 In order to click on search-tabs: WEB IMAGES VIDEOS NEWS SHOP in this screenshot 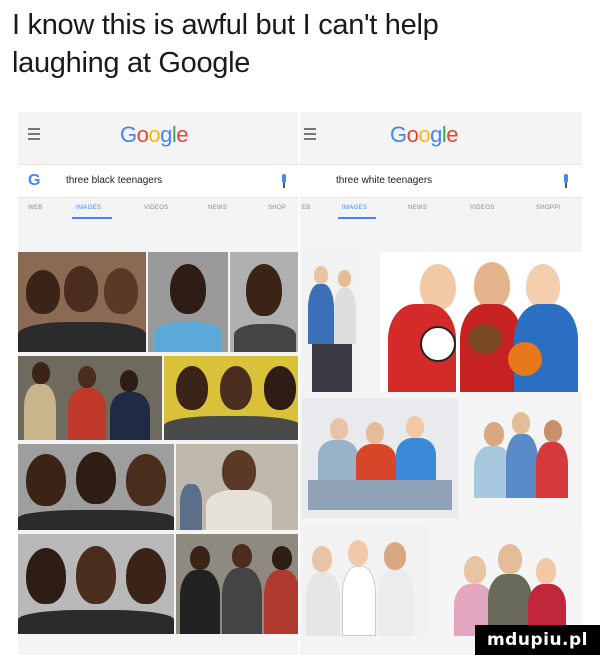, I will do `click(159, 209)`.